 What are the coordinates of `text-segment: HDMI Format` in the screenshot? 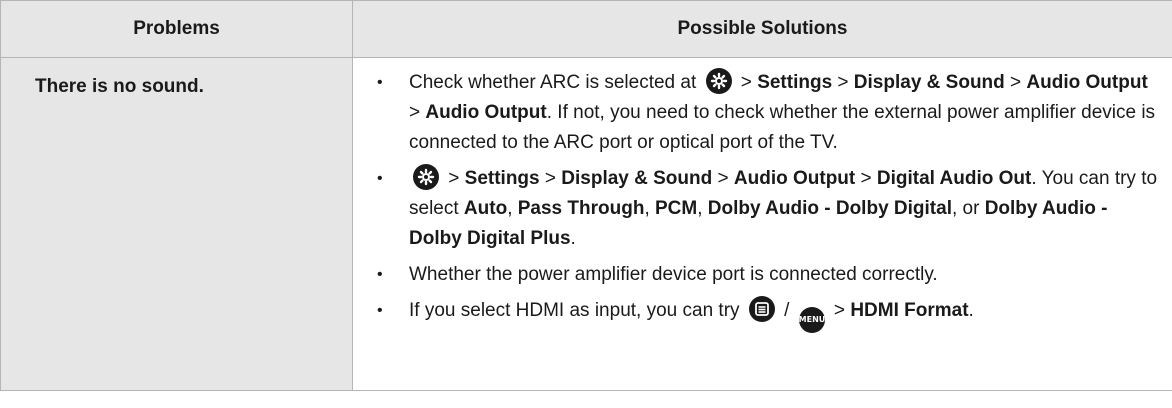 It's located at (909, 310).